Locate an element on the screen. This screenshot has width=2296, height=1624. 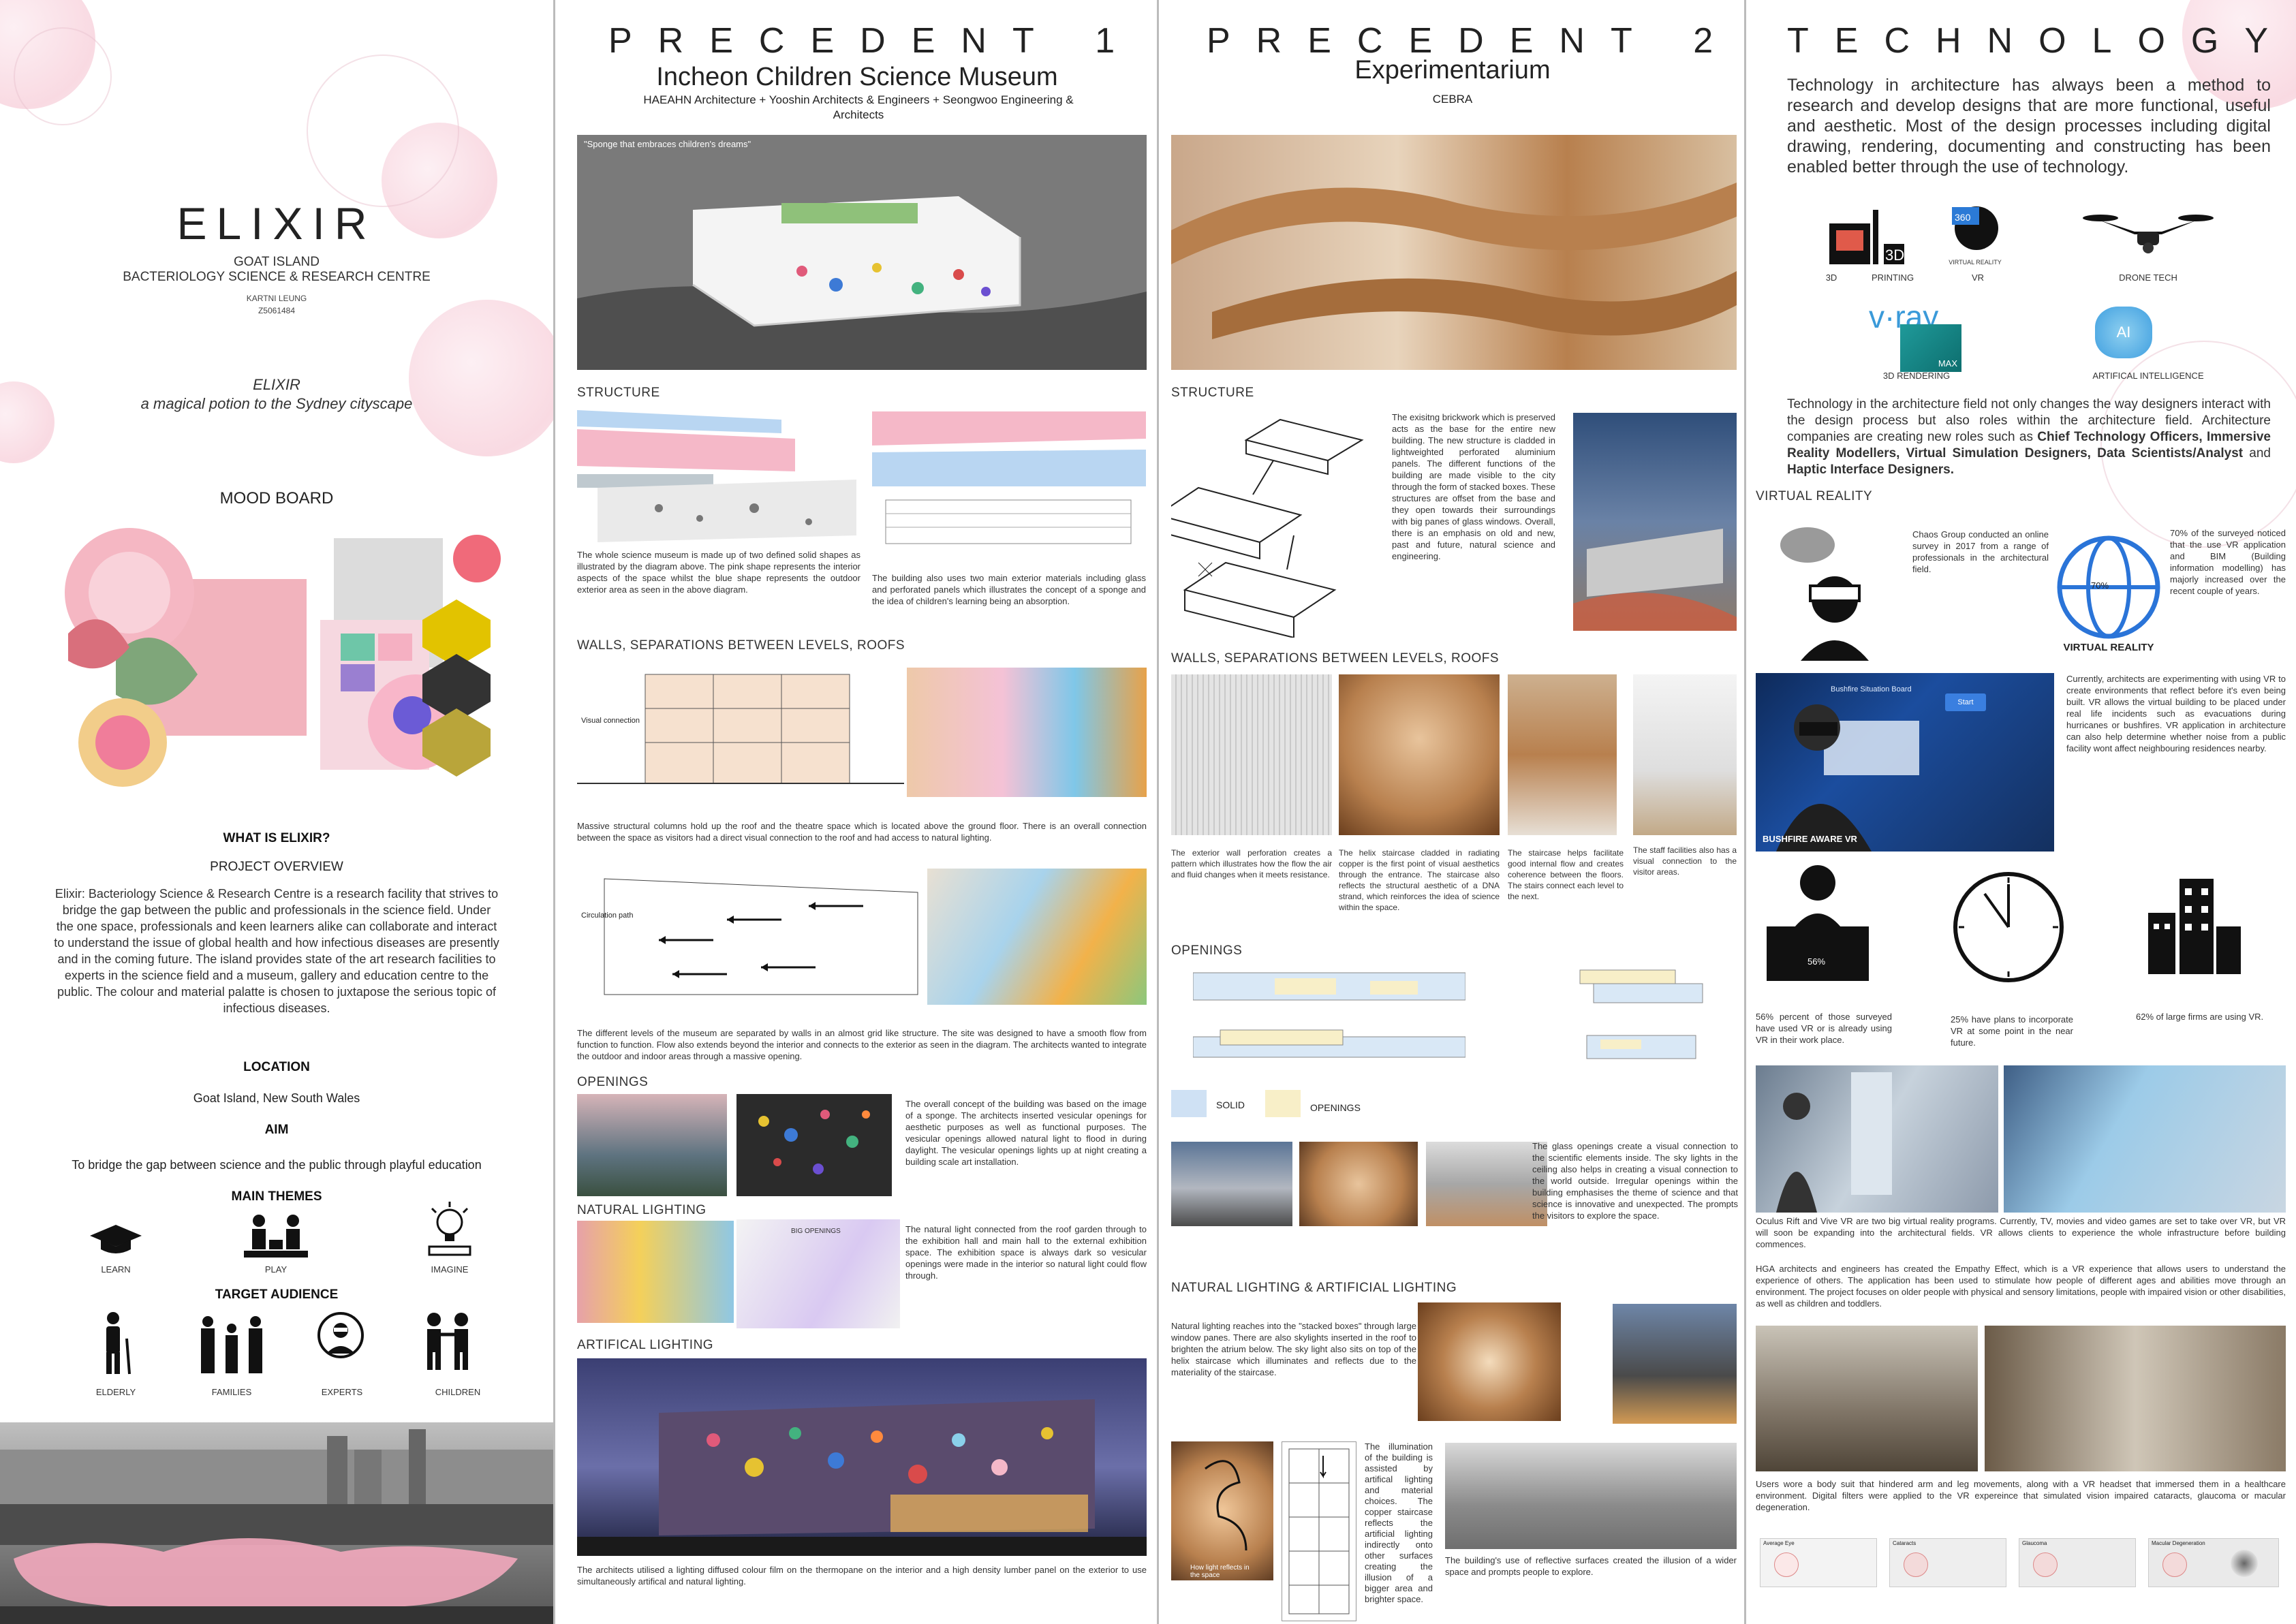
tech-label-printing: PRINTING is located at coordinates (1893, 277).